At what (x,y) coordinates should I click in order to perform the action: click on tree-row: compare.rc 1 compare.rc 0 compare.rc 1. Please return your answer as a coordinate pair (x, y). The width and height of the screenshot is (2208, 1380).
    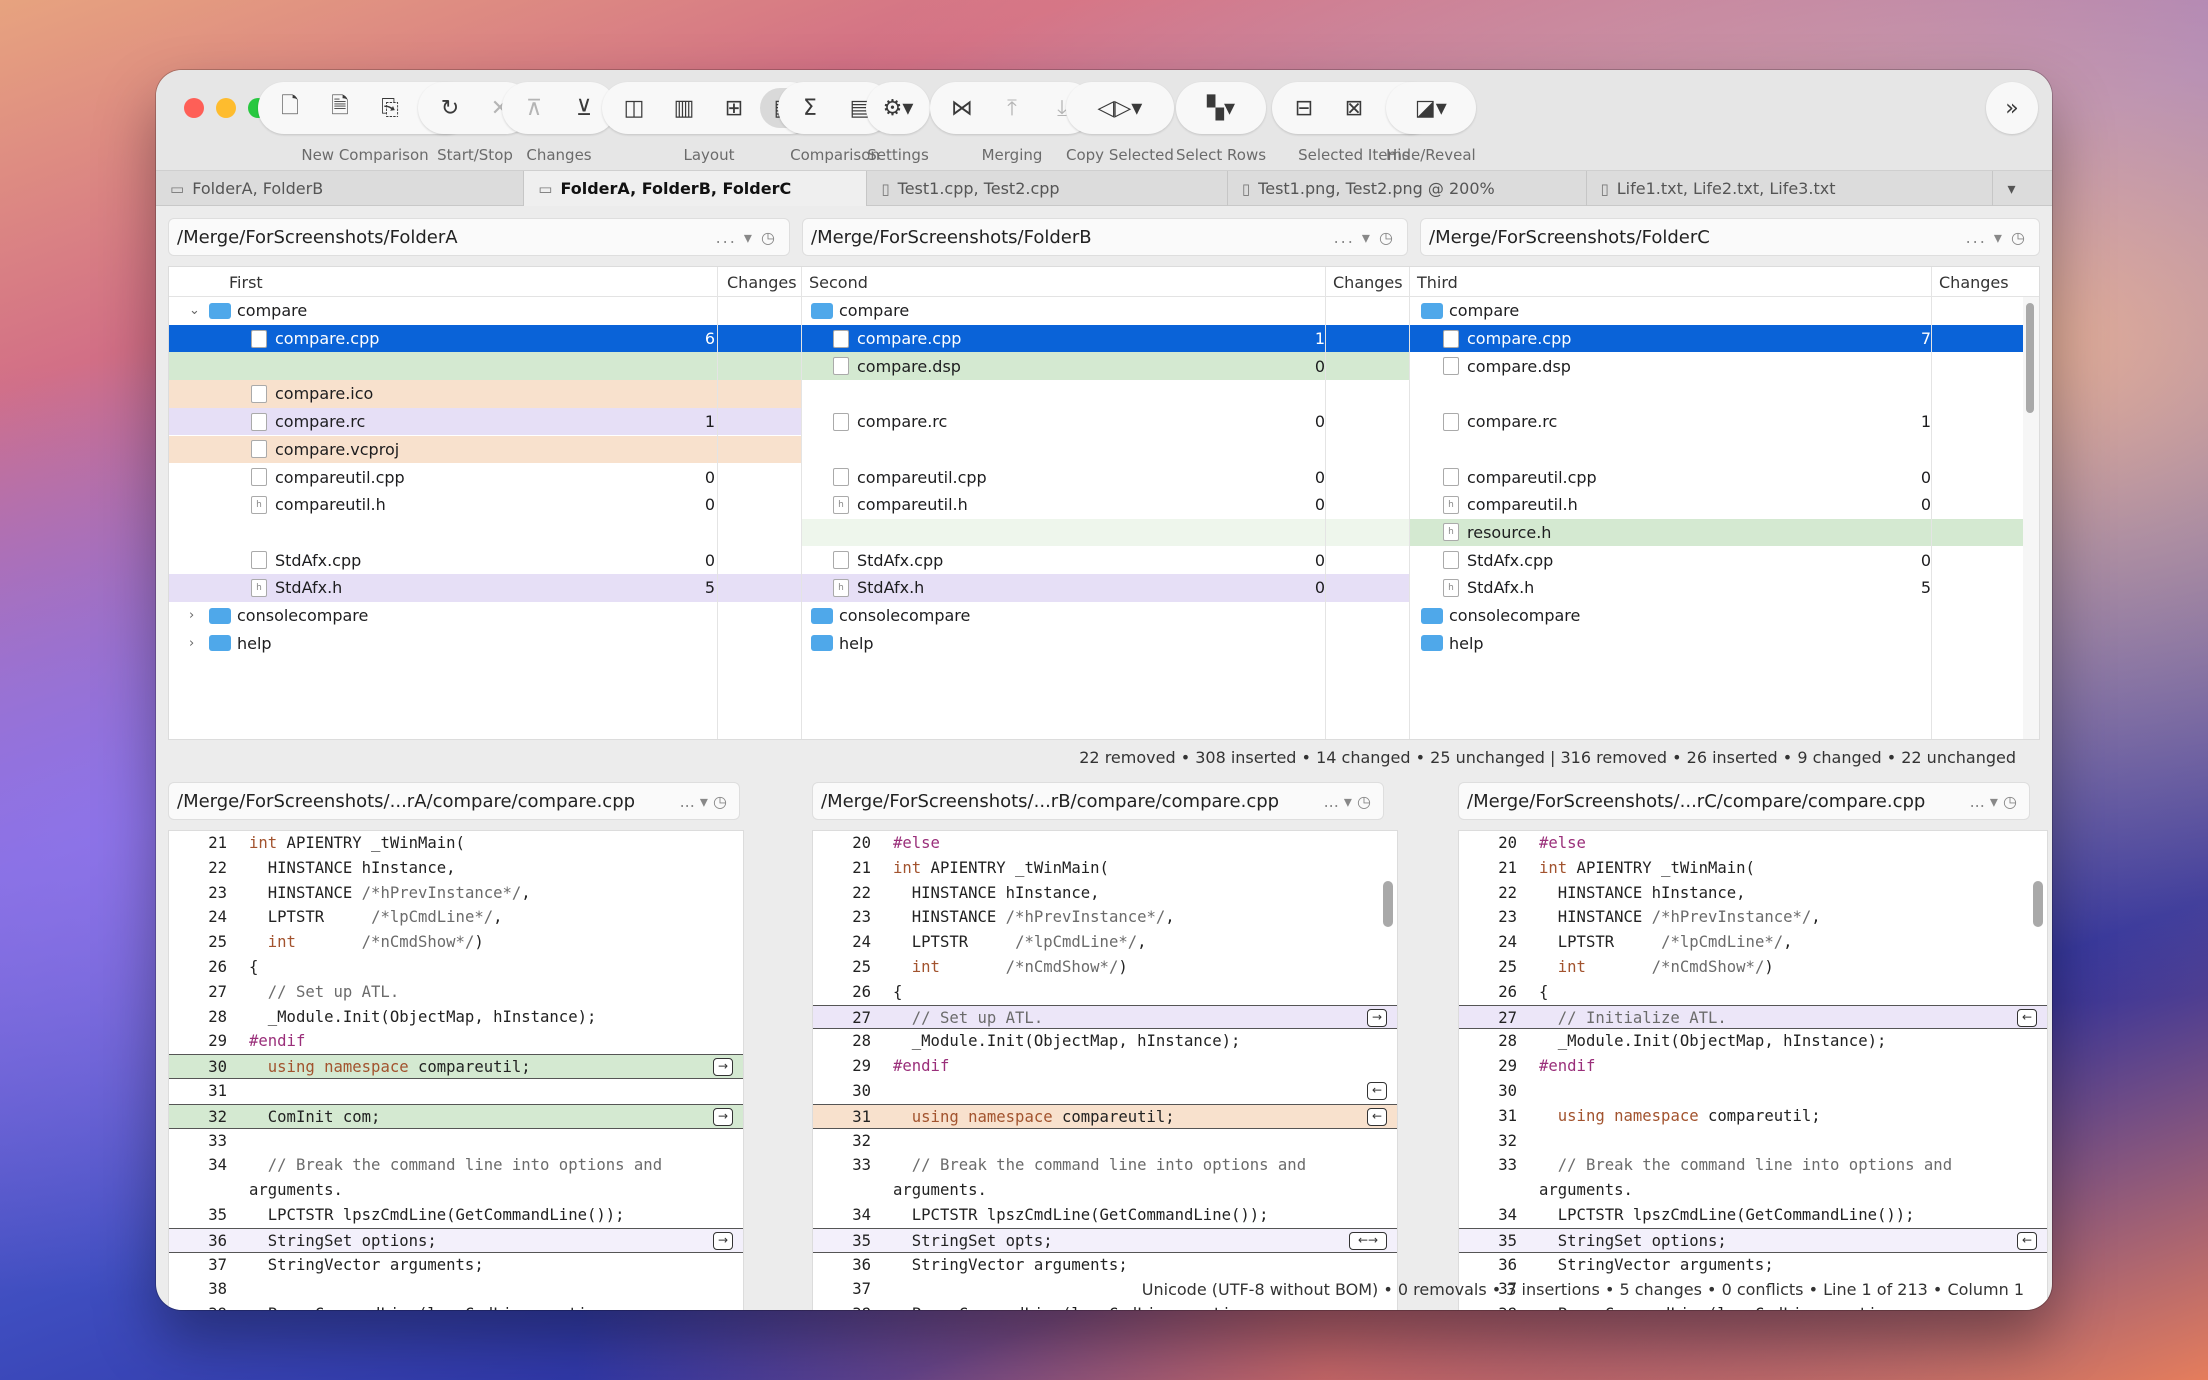
    Looking at the image, I should click on (1096, 421).